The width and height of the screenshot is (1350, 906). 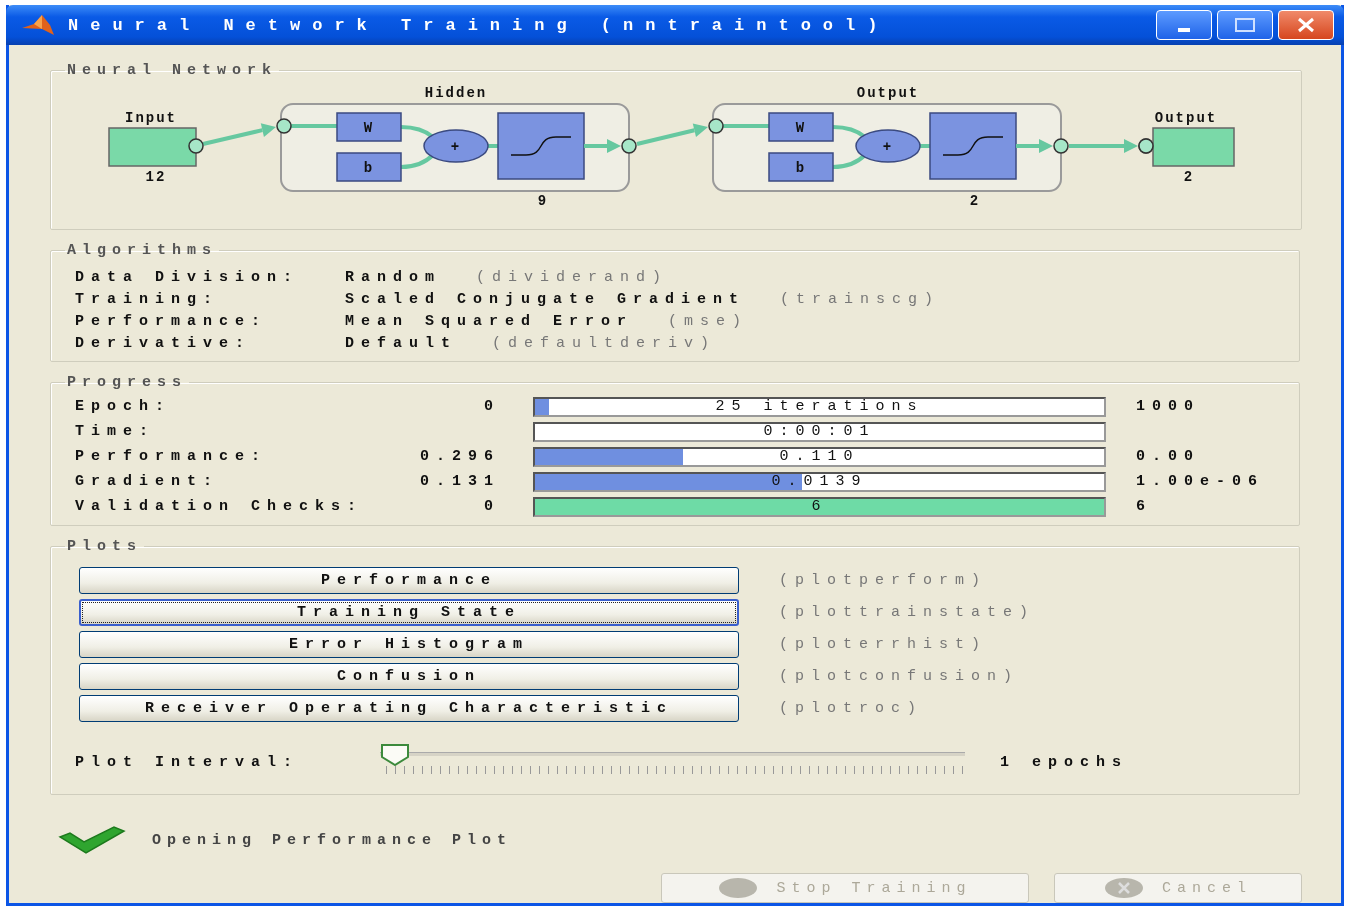 What do you see at coordinates (819, 457) in the screenshot?
I see `progress-reading: 0.110` at bounding box center [819, 457].